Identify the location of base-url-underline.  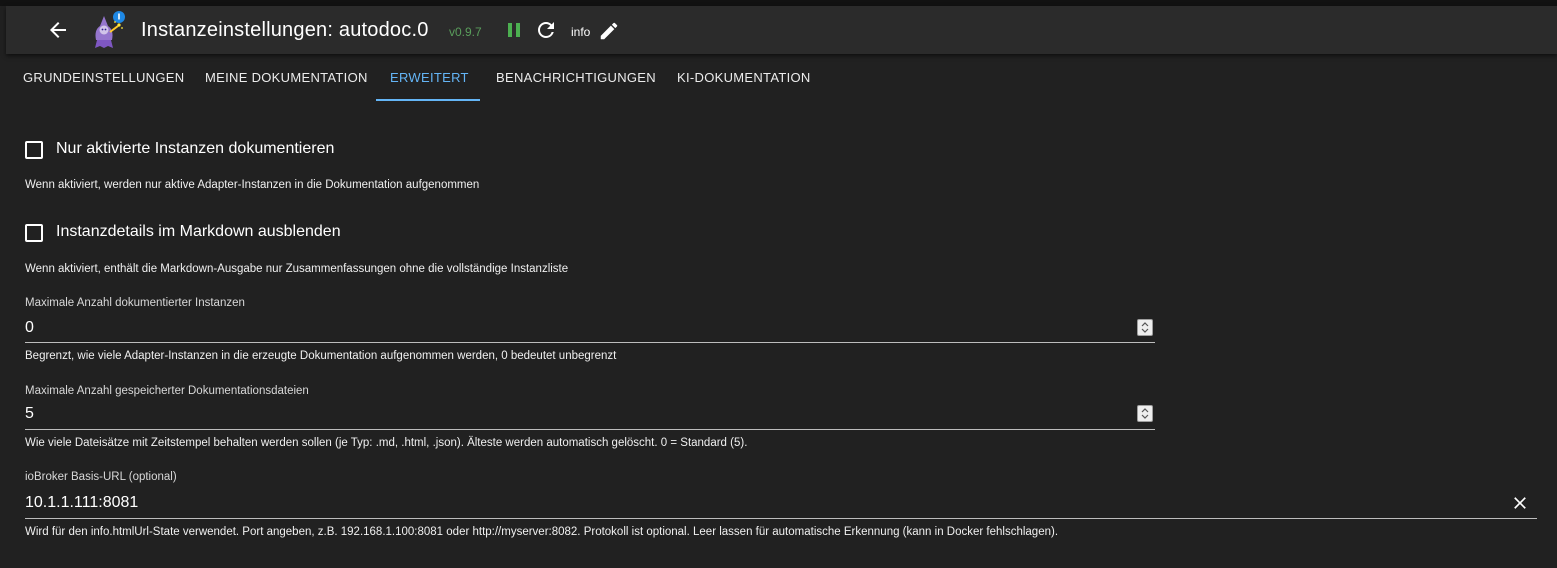
(781, 518).